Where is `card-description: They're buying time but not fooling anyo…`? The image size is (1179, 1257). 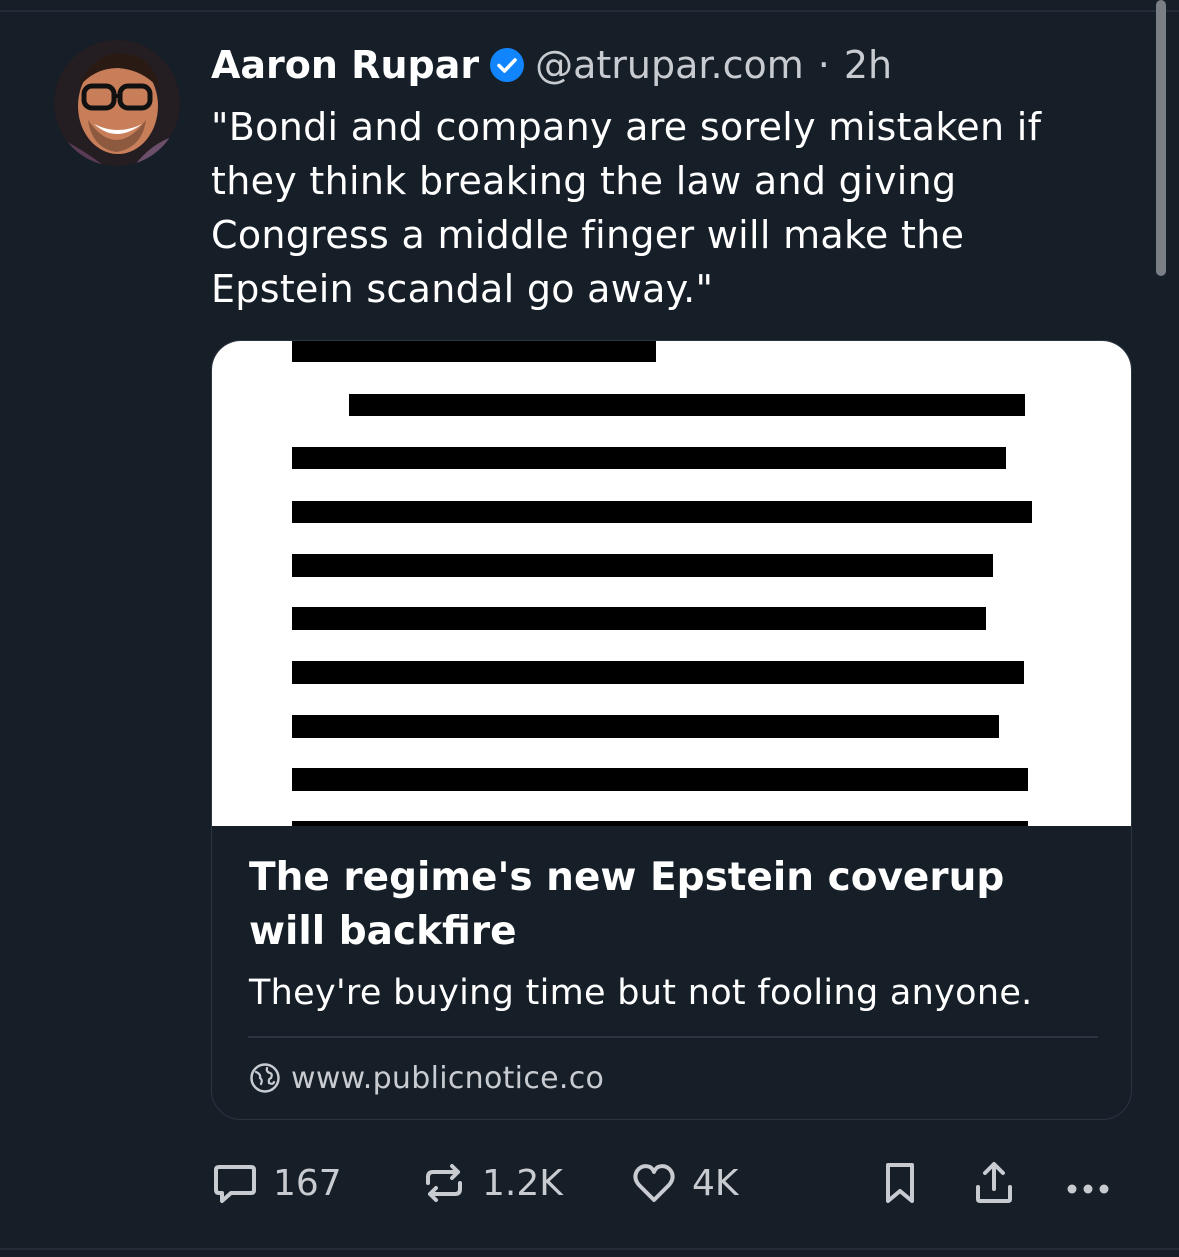
card-description: They're buying time but not fooling anyo… is located at coordinates (641, 993).